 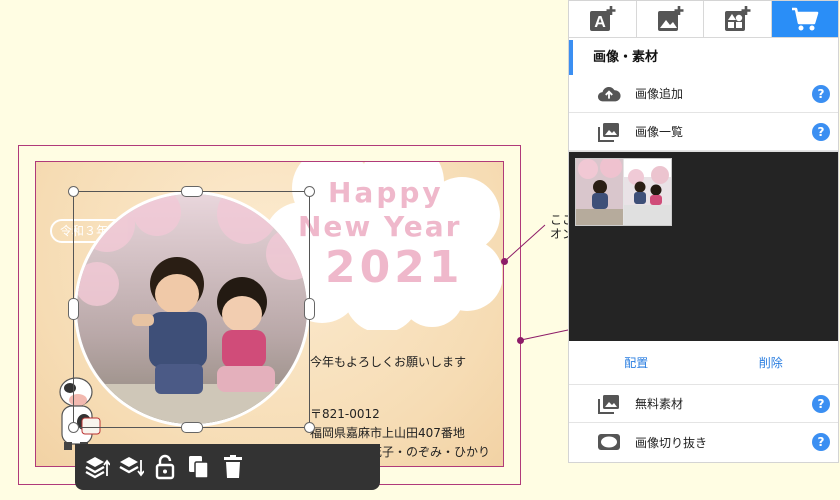 I want to click on copy-icon, so click(x=199, y=467).